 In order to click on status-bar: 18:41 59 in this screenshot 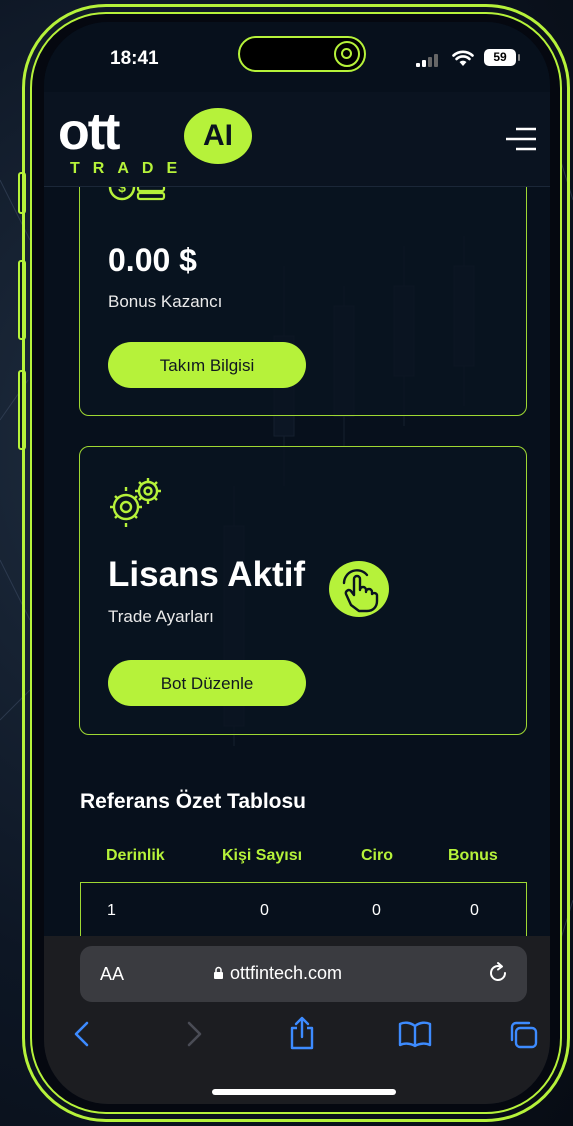, I will do `click(297, 57)`.